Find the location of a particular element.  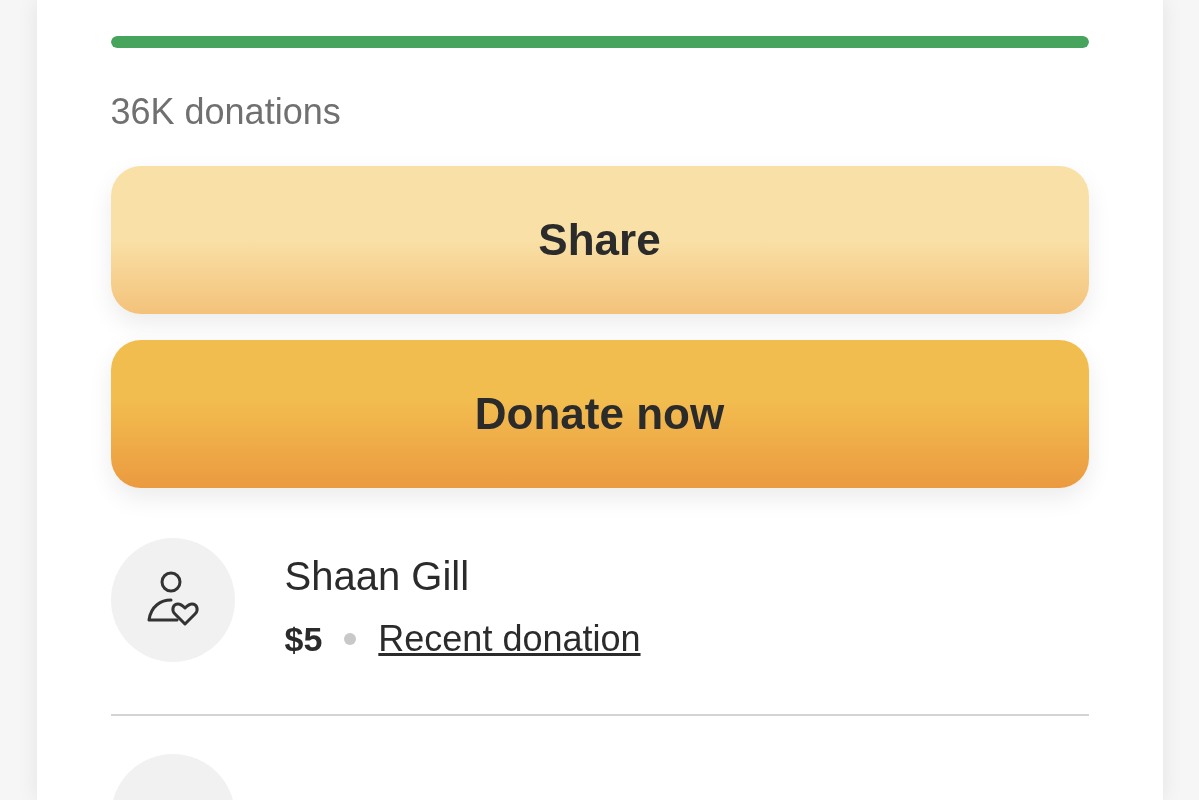

recent-donation-link: Recent donation is located at coordinates (509, 639).